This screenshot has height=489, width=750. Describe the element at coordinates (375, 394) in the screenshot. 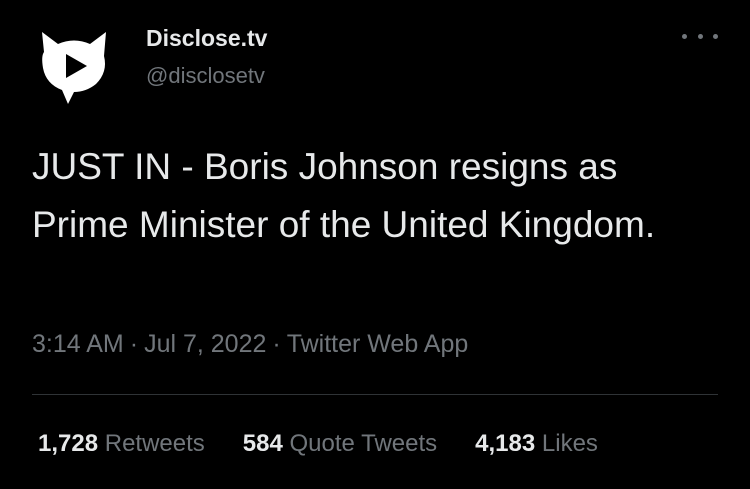

I see `divider` at that location.